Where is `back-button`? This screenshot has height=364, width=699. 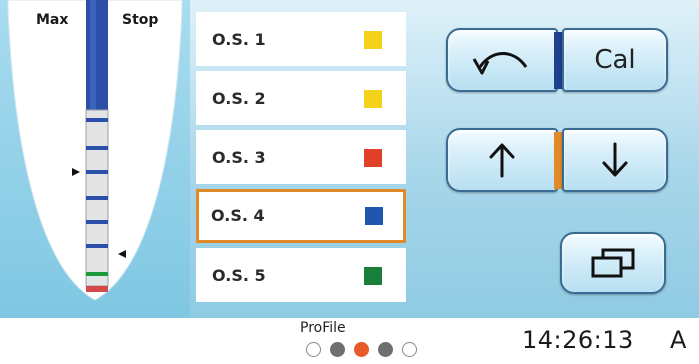
back-button is located at coordinates (502, 60).